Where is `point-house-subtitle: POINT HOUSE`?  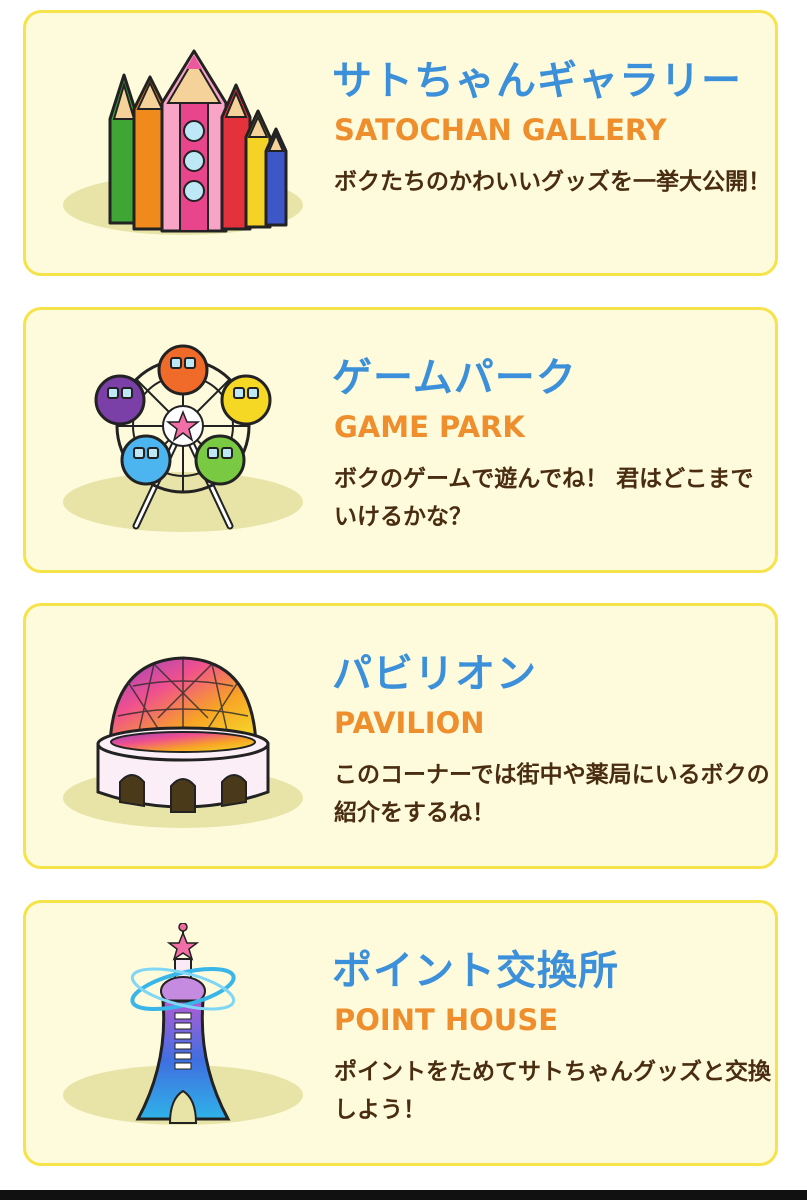 point-house-subtitle: POINT HOUSE is located at coordinates (446, 1020).